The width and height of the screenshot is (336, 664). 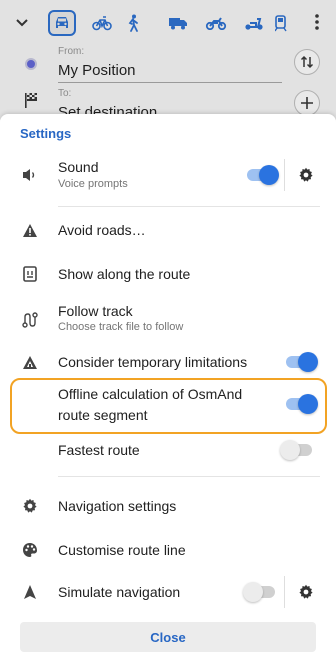 I want to click on speaker-icon, so click(x=30, y=175).